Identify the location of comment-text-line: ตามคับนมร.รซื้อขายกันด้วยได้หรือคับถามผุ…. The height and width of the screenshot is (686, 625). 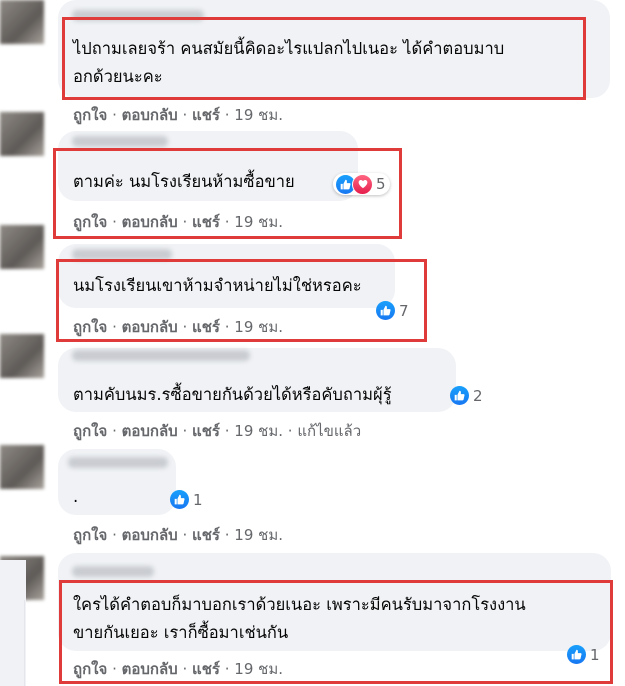
(232, 394).